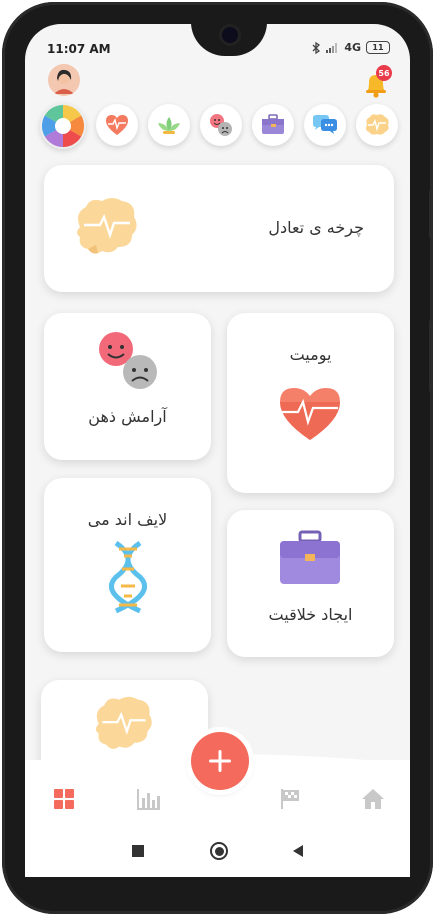 The image size is (435, 916). I want to click on dna-icon, so click(128, 577).